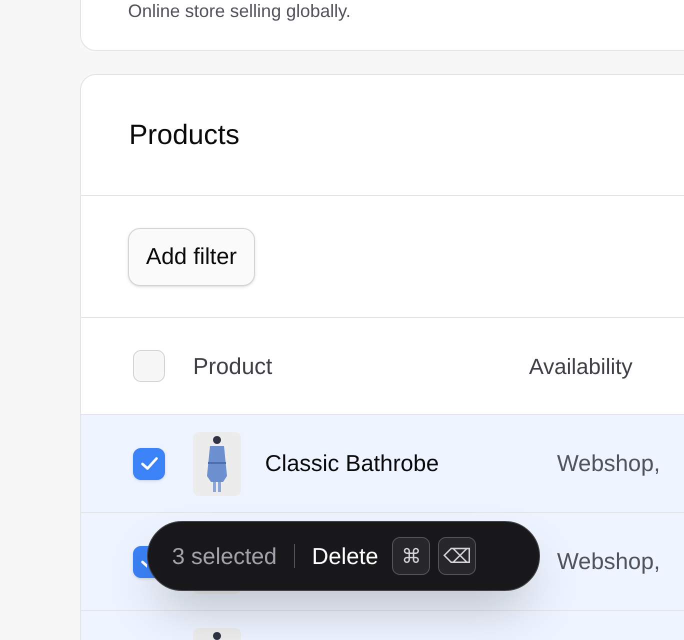 The height and width of the screenshot is (640, 684). I want to click on table-row: Classic Bathrobe Webshop,, so click(382, 464).